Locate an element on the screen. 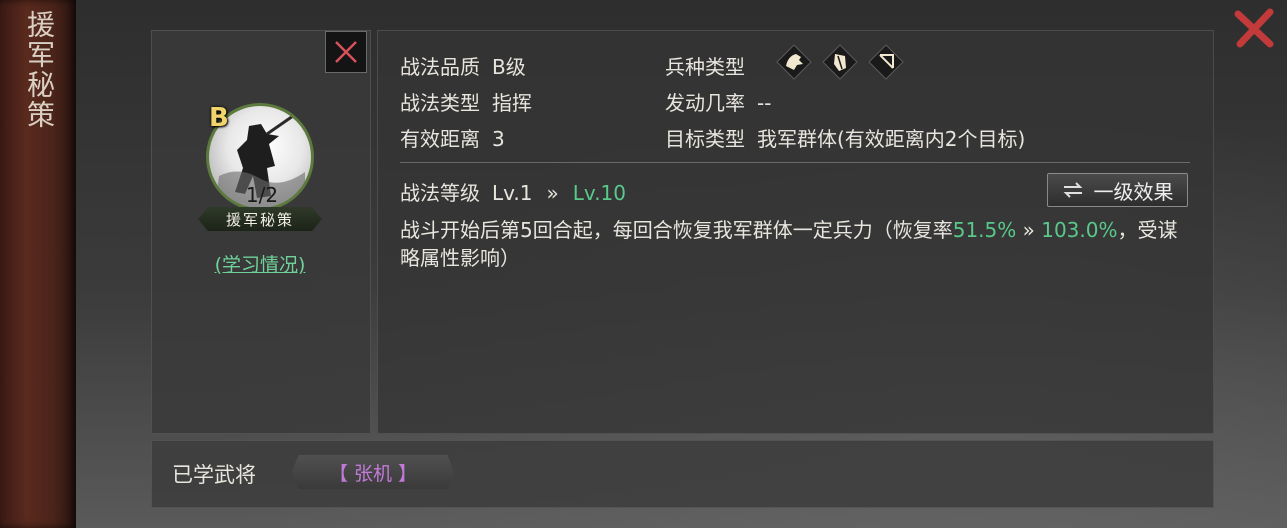 The width and height of the screenshot is (1287, 528). unit-label: 兵种类型 is located at coordinates (705, 67).